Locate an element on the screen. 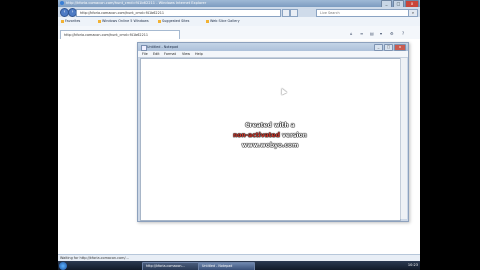 This screenshot has height=270, width=480. tools-icon: ⚙ is located at coordinates (392, 33).